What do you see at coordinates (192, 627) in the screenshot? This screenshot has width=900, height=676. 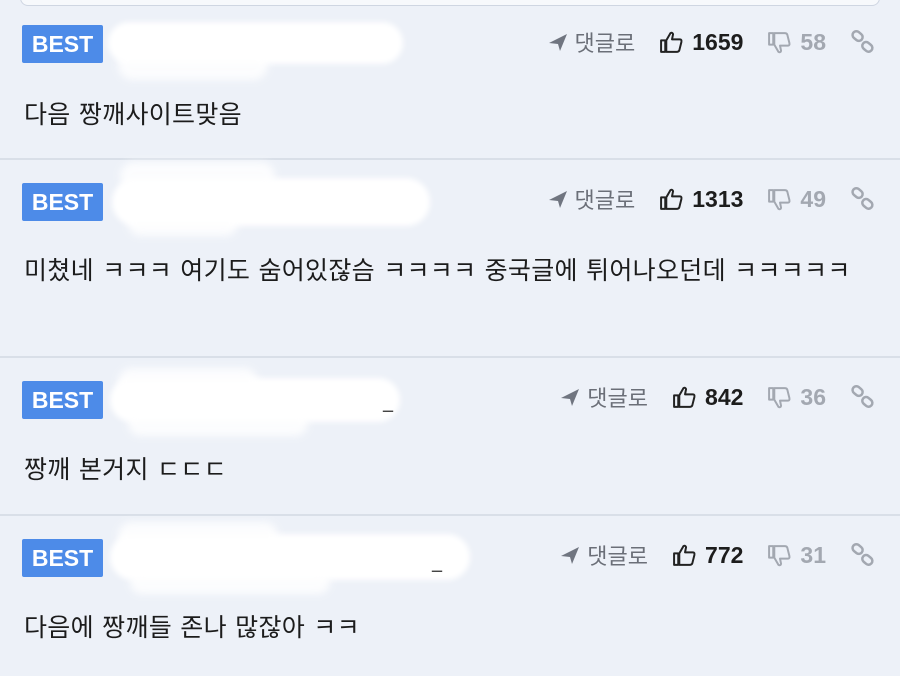 I see `comment-text: 다음에 짱깨들 존나 많잖아 ㅋㅋ` at bounding box center [192, 627].